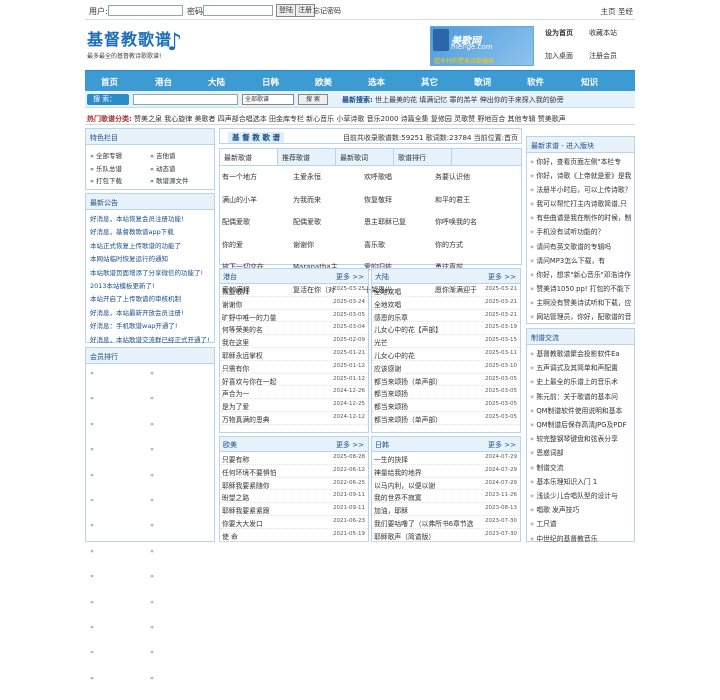 The image size is (720, 700). I want to click on song-link: 儿女心中的花【声部】, so click(426, 329).